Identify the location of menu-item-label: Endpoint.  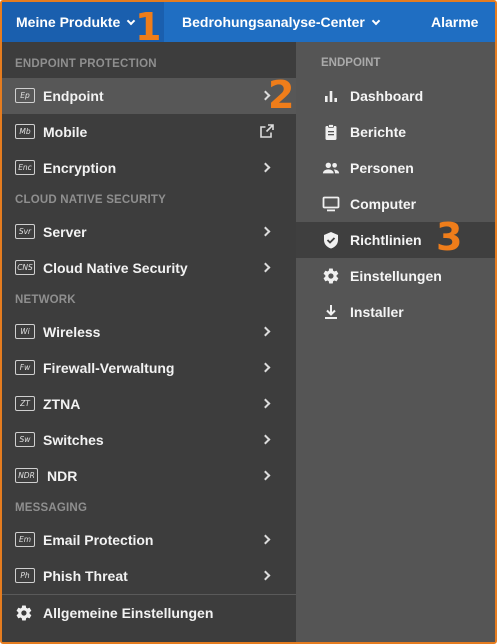
(73, 96).